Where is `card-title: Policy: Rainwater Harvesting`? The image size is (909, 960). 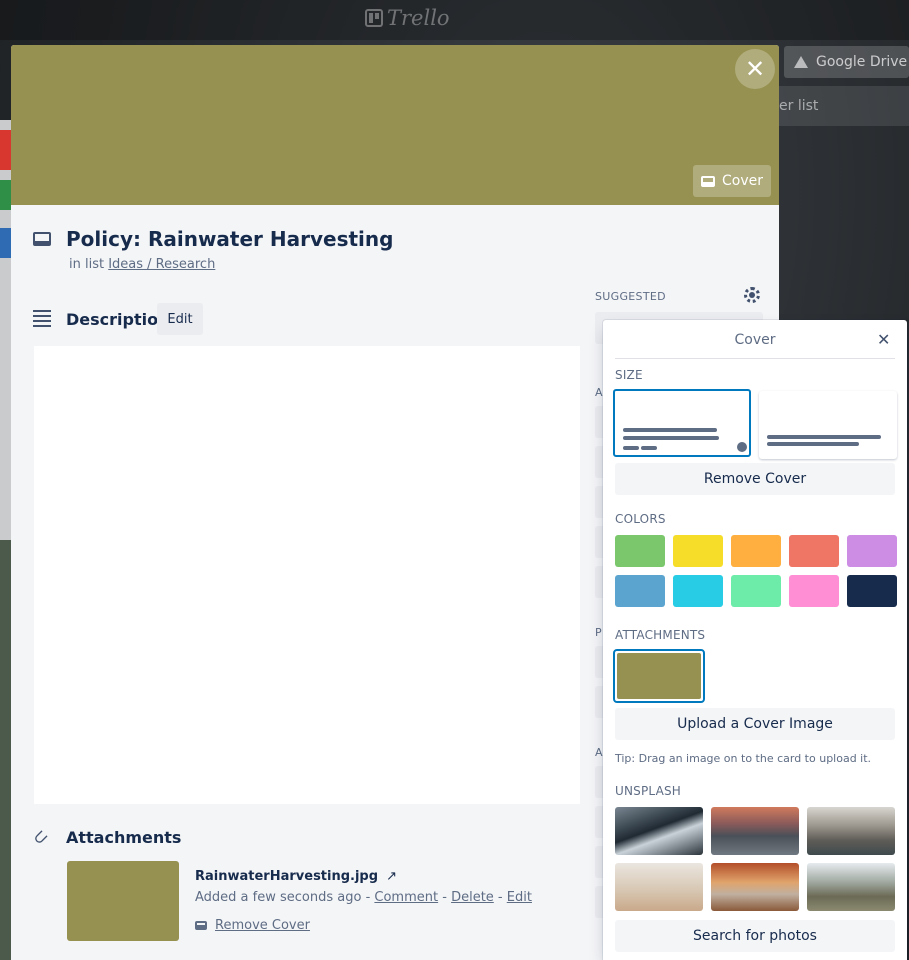
card-title: Policy: Rainwater Harvesting is located at coordinates (229, 239).